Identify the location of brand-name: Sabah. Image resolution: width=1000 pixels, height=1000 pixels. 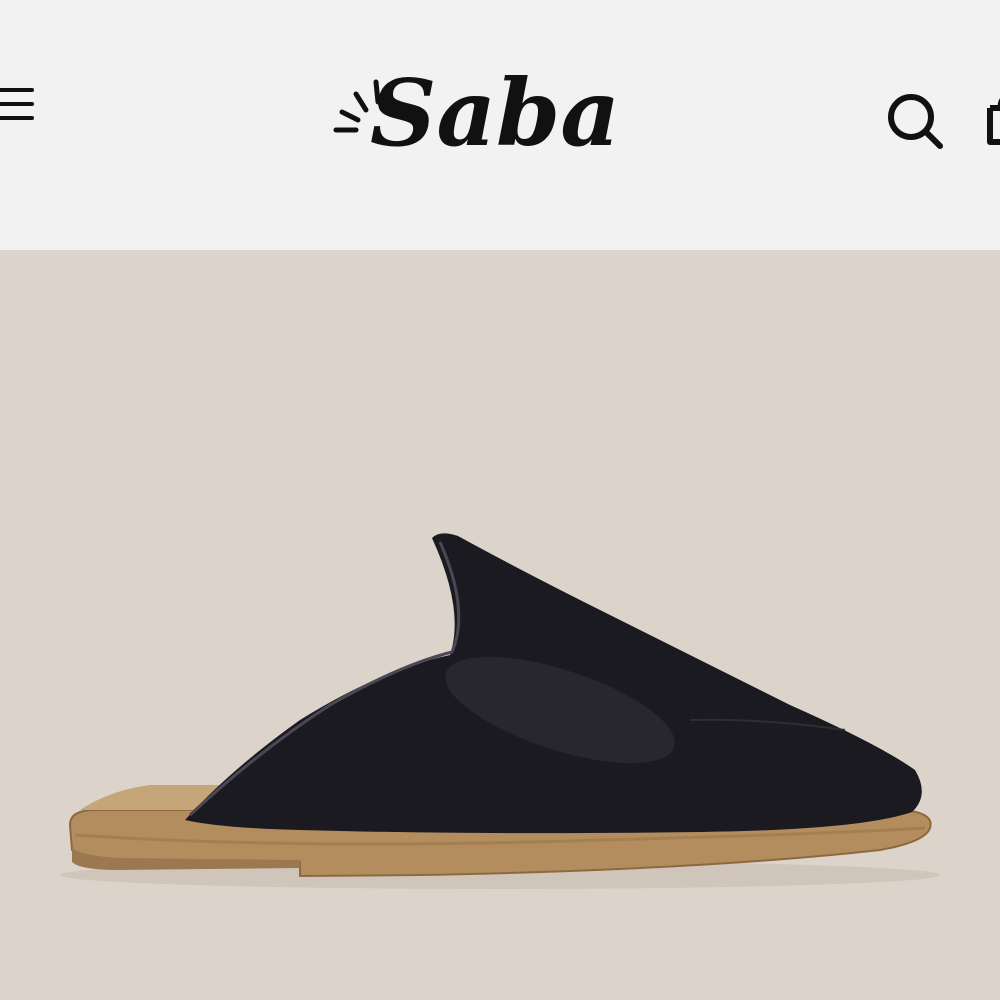
(495, 112).